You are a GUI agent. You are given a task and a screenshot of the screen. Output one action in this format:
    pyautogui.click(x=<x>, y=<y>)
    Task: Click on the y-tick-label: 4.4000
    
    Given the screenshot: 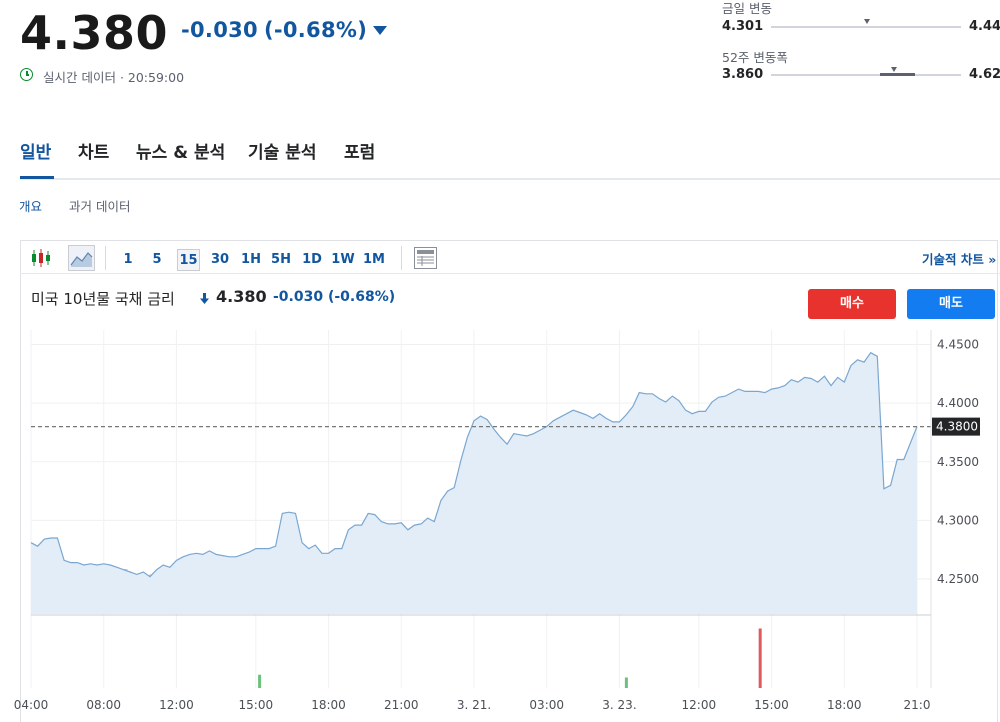 What is the action you would take?
    pyautogui.click(x=958, y=403)
    